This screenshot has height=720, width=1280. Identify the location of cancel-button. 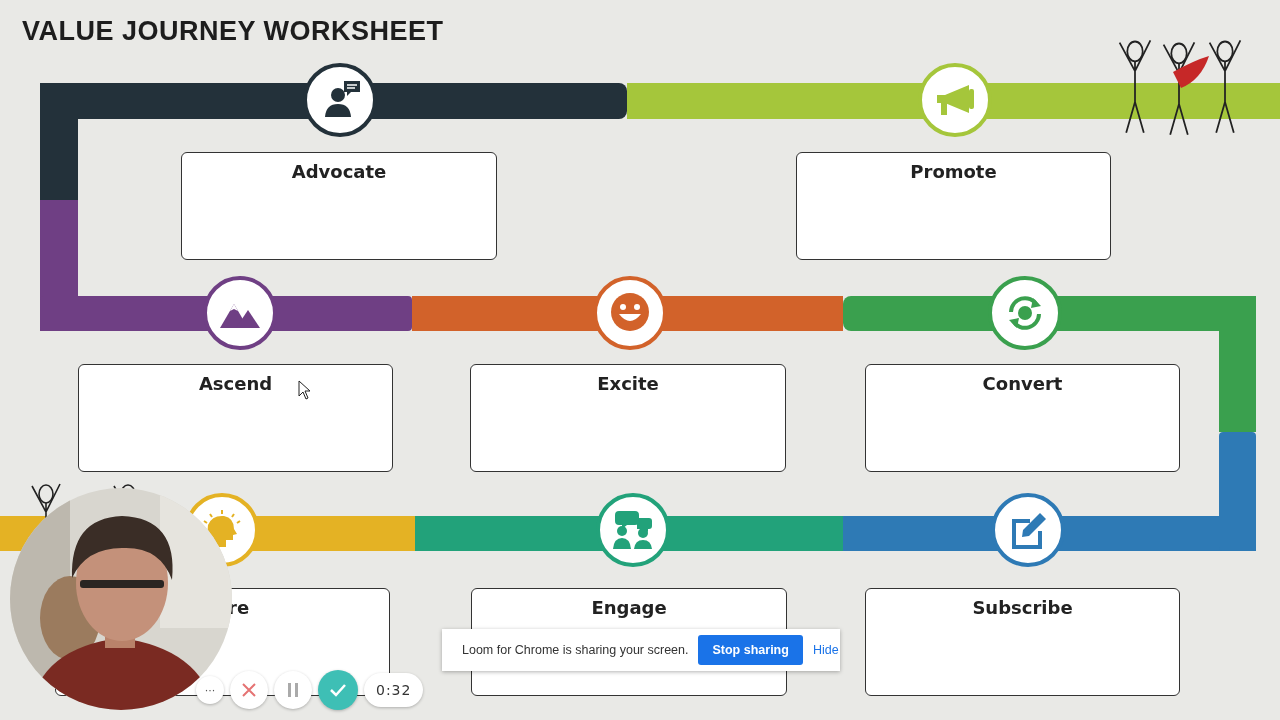
(249, 690).